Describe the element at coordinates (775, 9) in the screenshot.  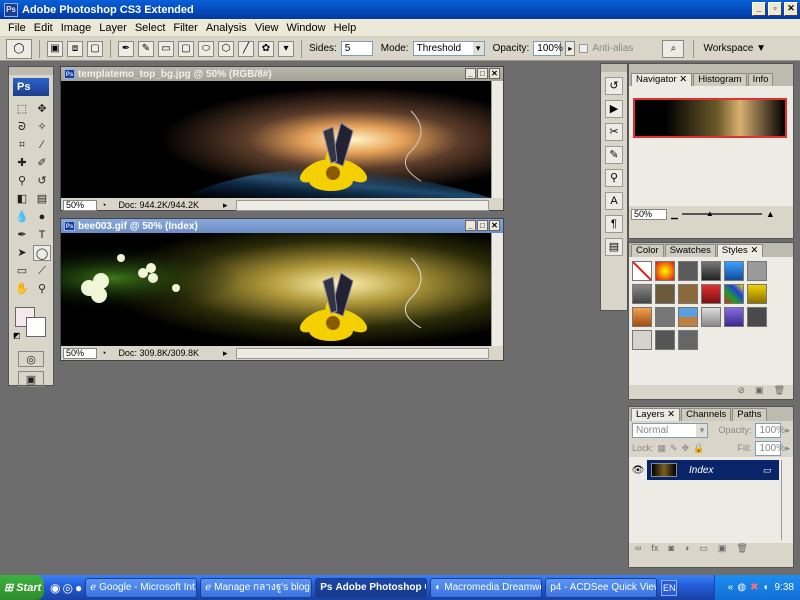
I see `restore-button: ▫` at that location.